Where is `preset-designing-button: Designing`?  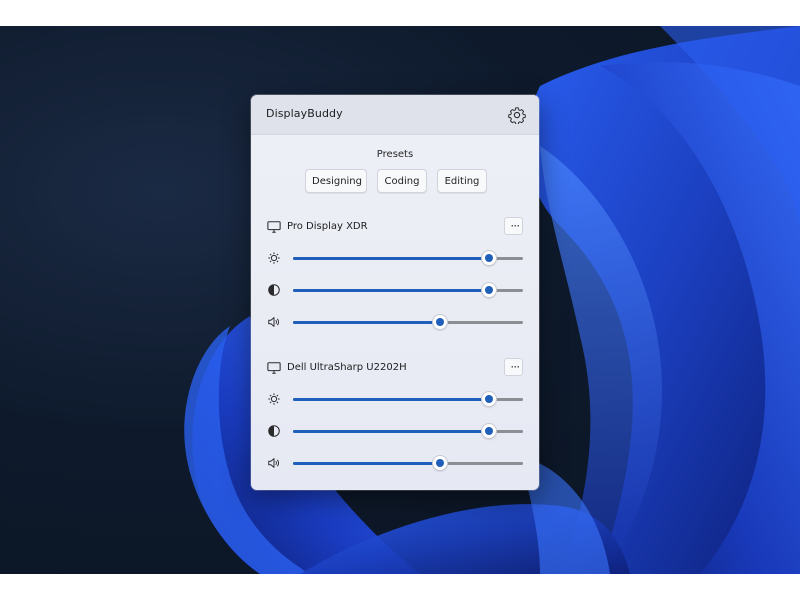 preset-designing-button: Designing is located at coordinates (336, 181).